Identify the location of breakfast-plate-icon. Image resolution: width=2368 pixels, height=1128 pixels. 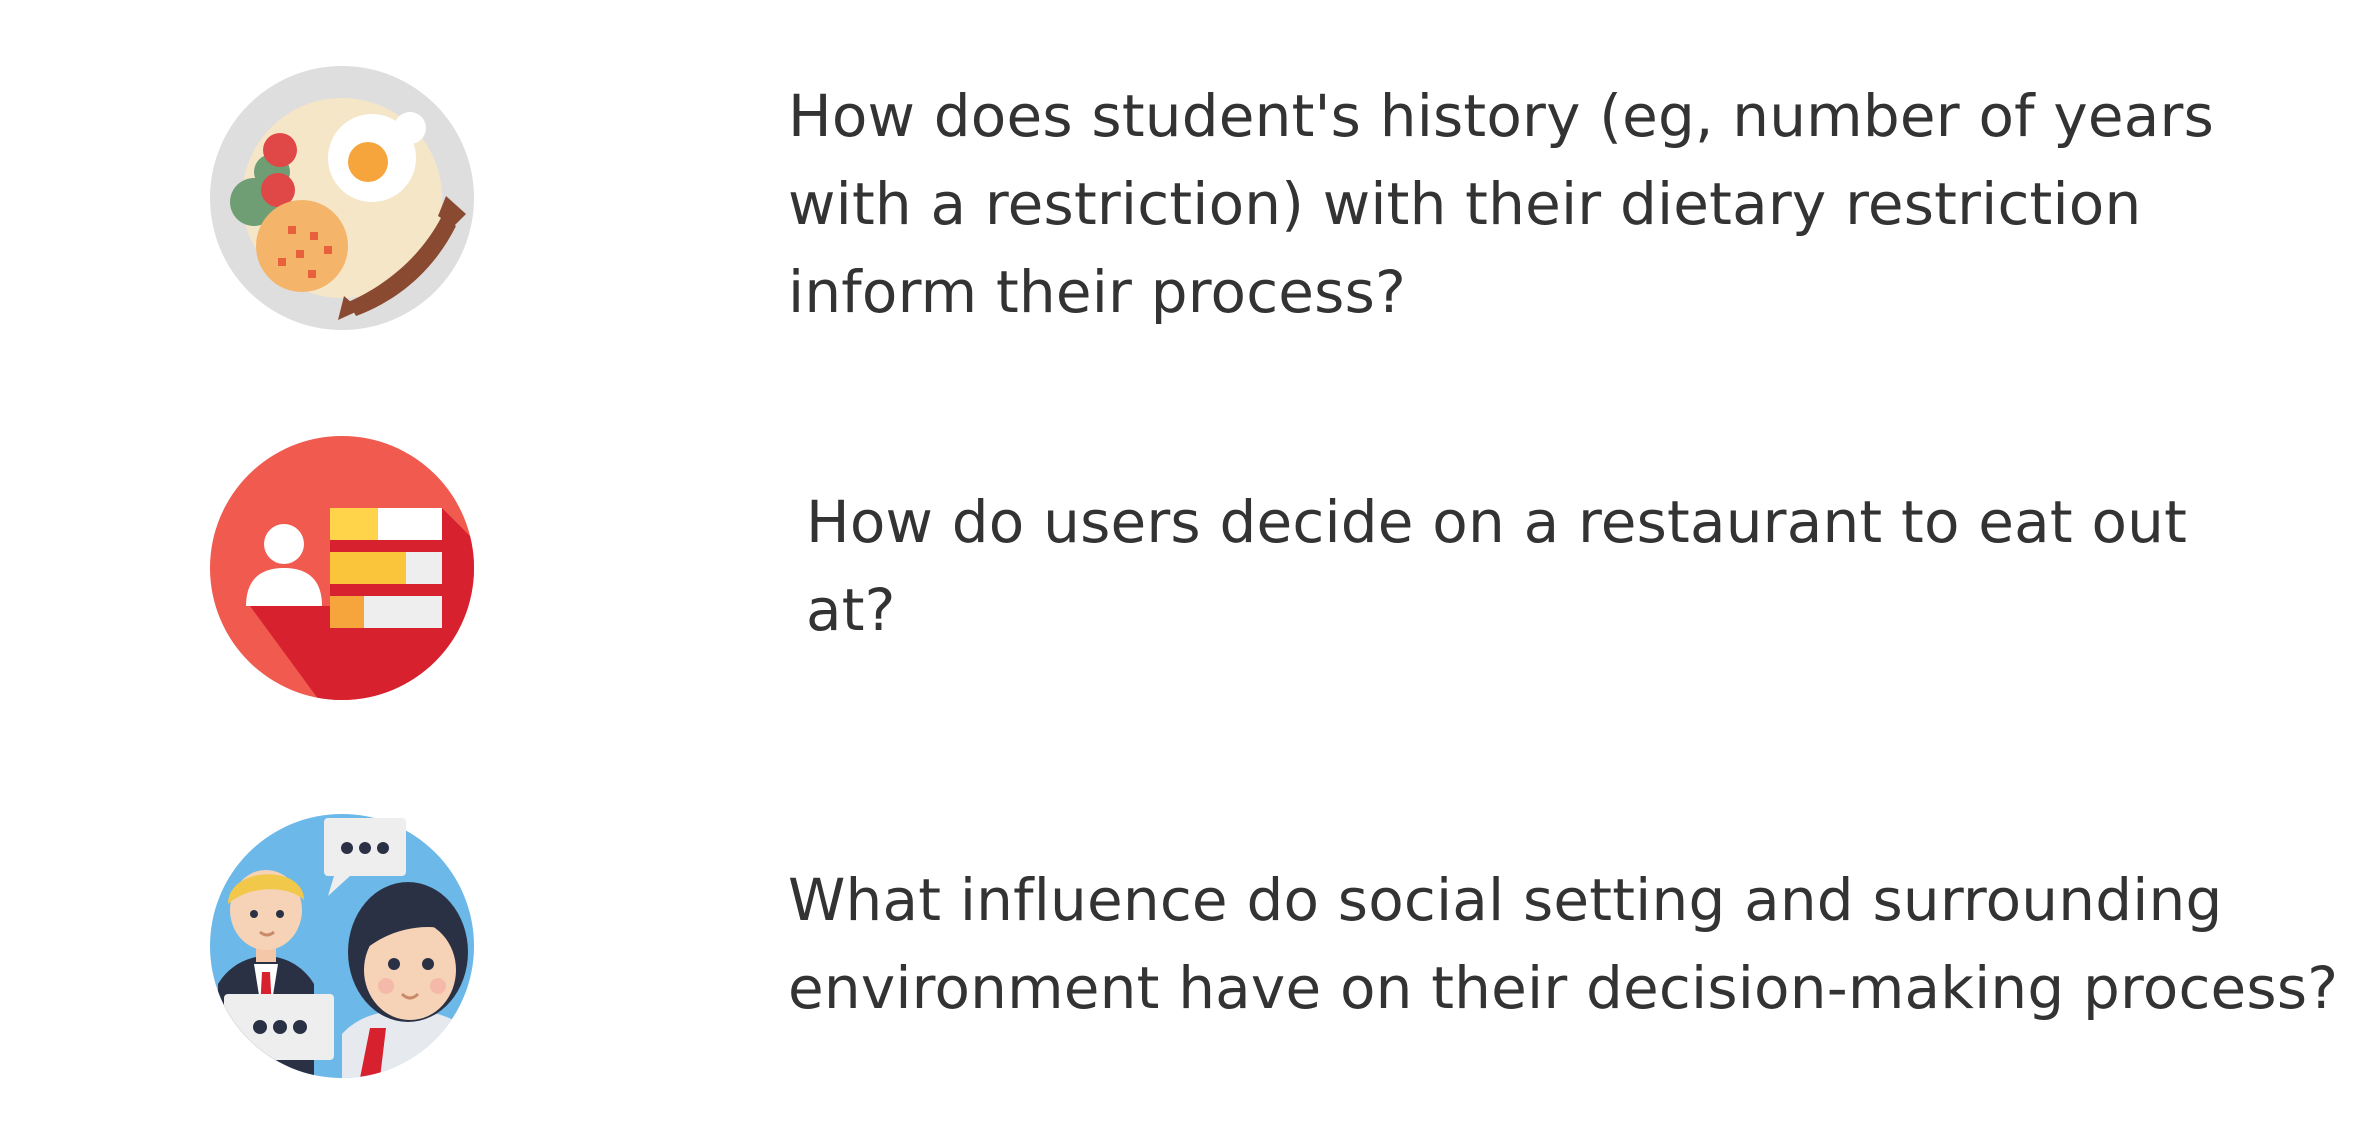
(342, 198).